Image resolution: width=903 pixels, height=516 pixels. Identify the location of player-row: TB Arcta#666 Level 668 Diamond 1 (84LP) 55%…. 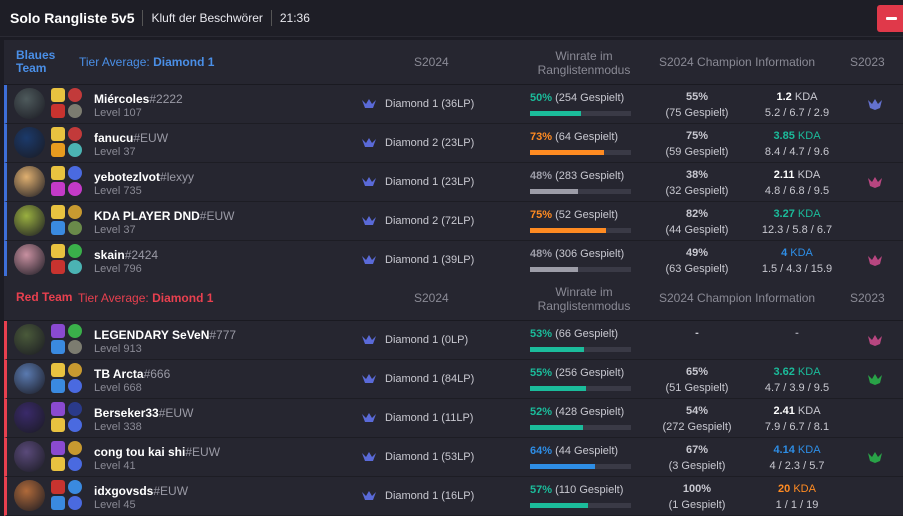
(453, 379).